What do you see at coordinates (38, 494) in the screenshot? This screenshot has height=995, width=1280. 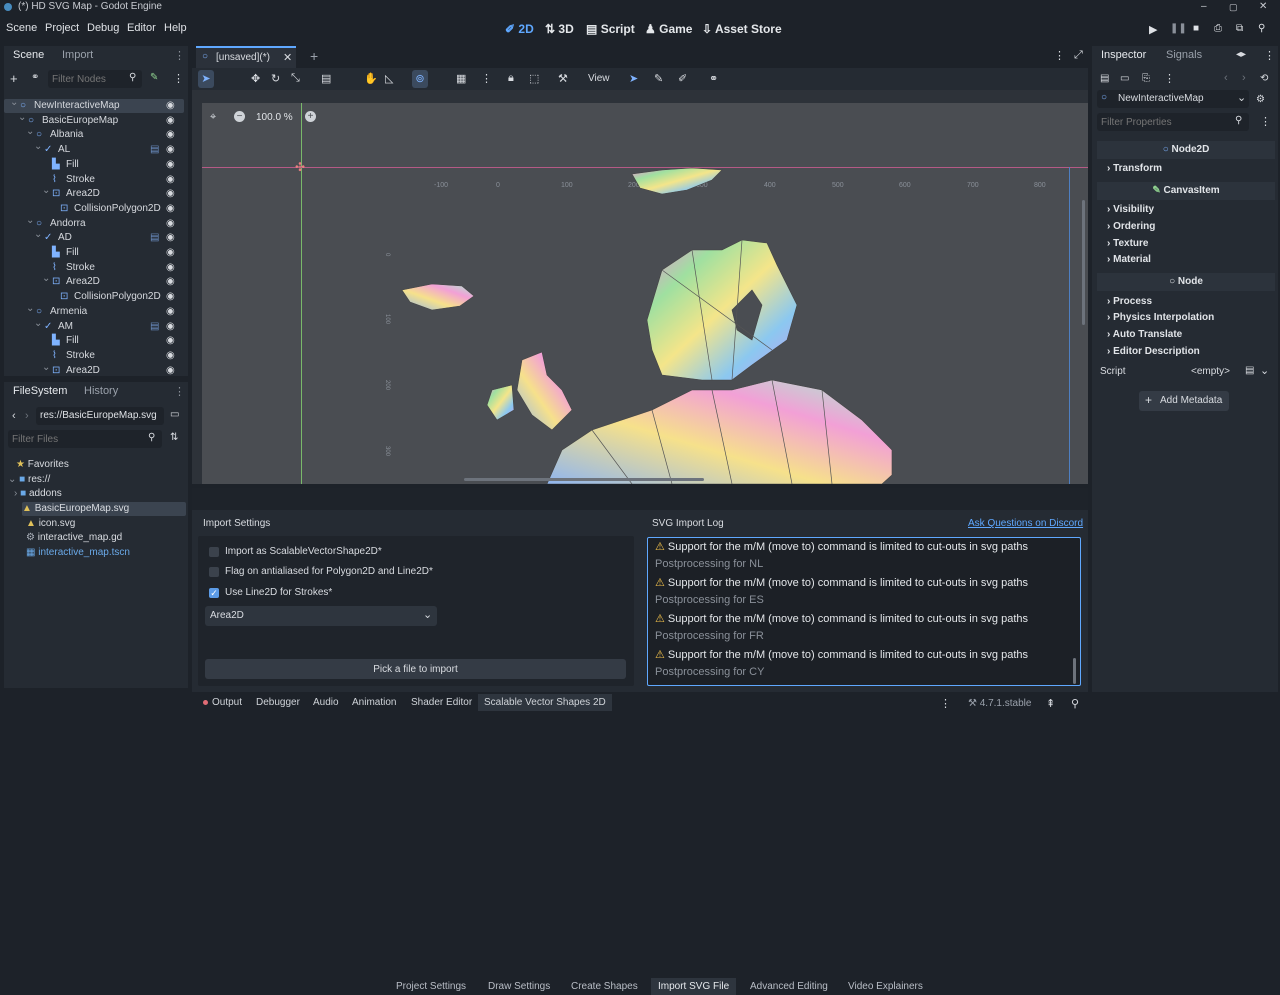 I see `fs-item-addons: › ■ addons` at bounding box center [38, 494].